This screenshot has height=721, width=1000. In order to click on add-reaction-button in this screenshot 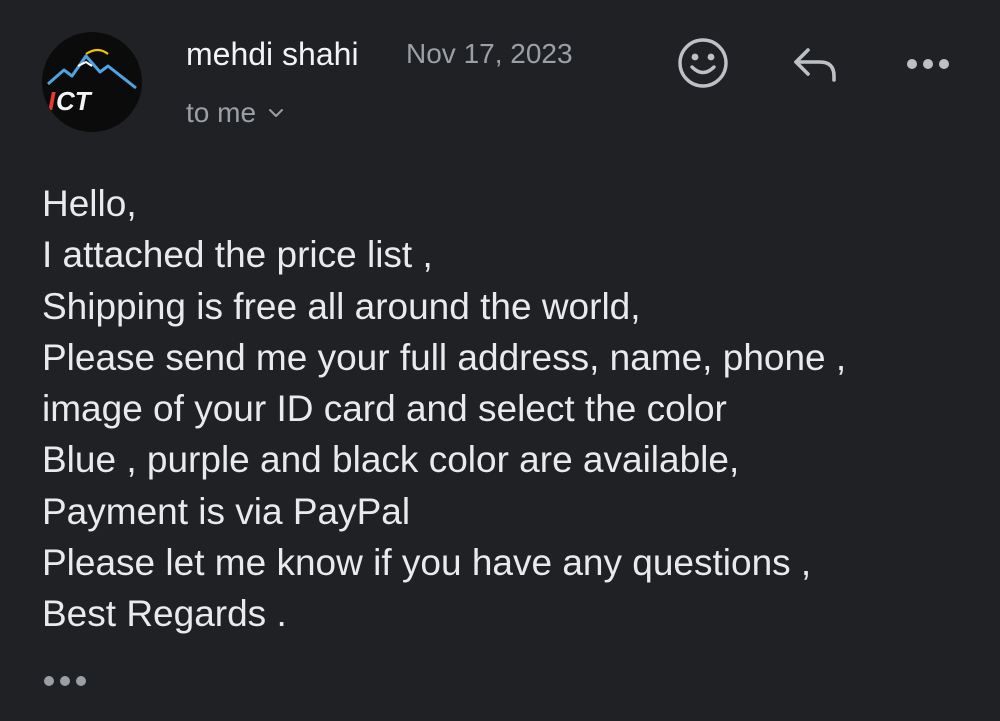, I will do `click(703, 63)`.